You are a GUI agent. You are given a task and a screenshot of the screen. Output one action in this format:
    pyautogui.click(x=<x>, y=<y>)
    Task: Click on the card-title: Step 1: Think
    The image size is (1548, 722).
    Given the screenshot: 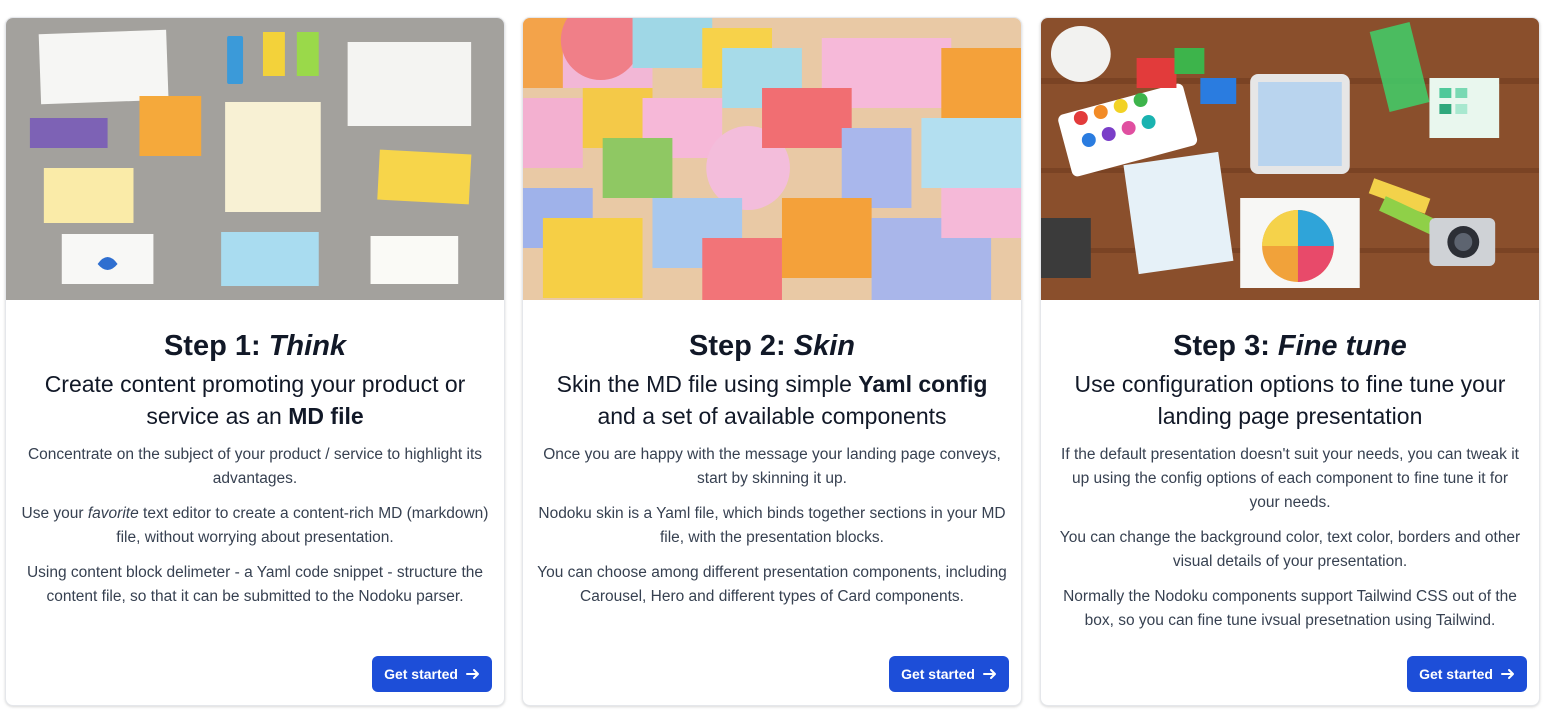 What is the action you would take?
    pyautogui.click(x=255, y=346)
    